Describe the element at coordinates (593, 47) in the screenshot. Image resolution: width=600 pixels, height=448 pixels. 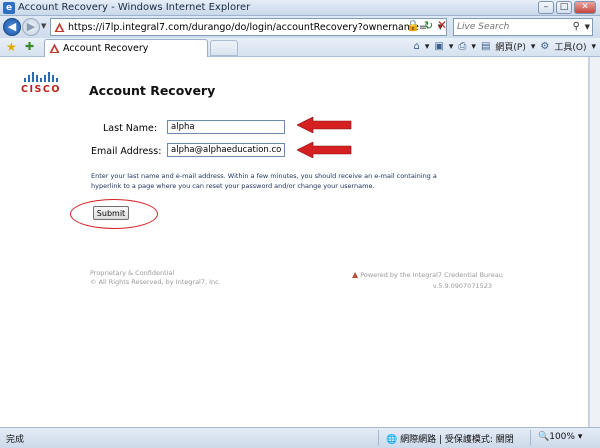
I see `tools-menu-dropdown-icon: ▾` at that location.